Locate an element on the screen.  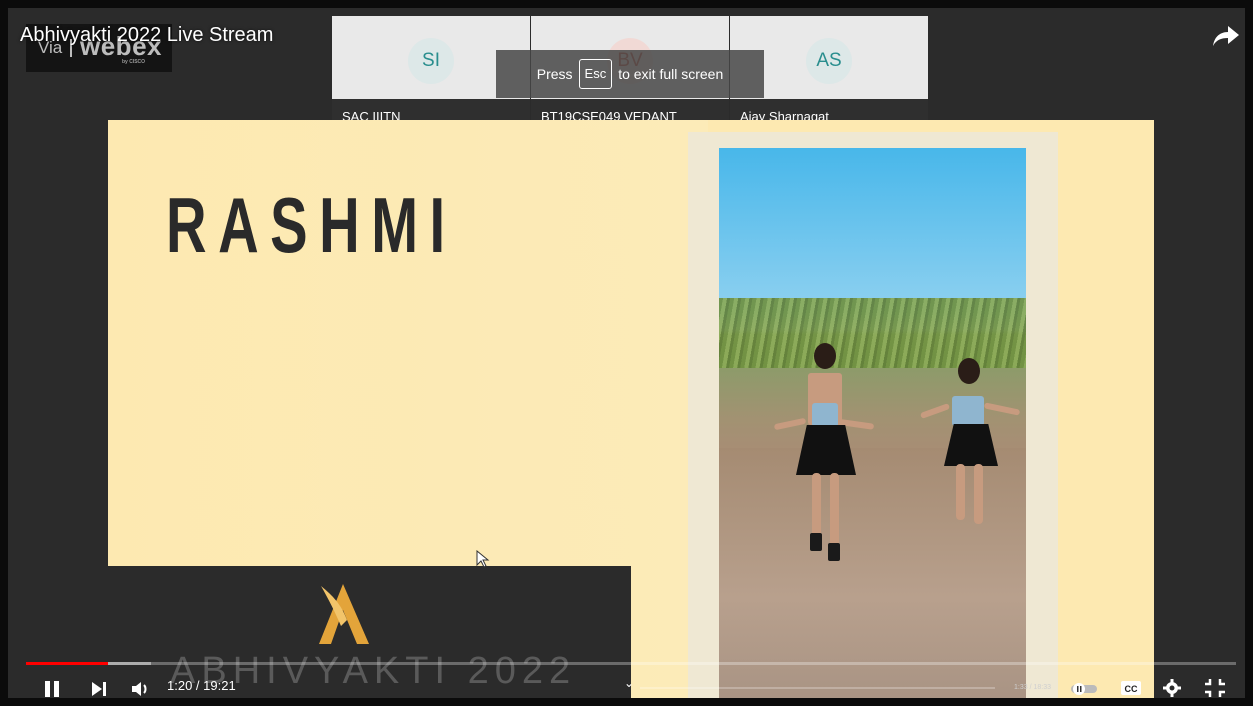
share-icon is located at coordinates (1226, 36).